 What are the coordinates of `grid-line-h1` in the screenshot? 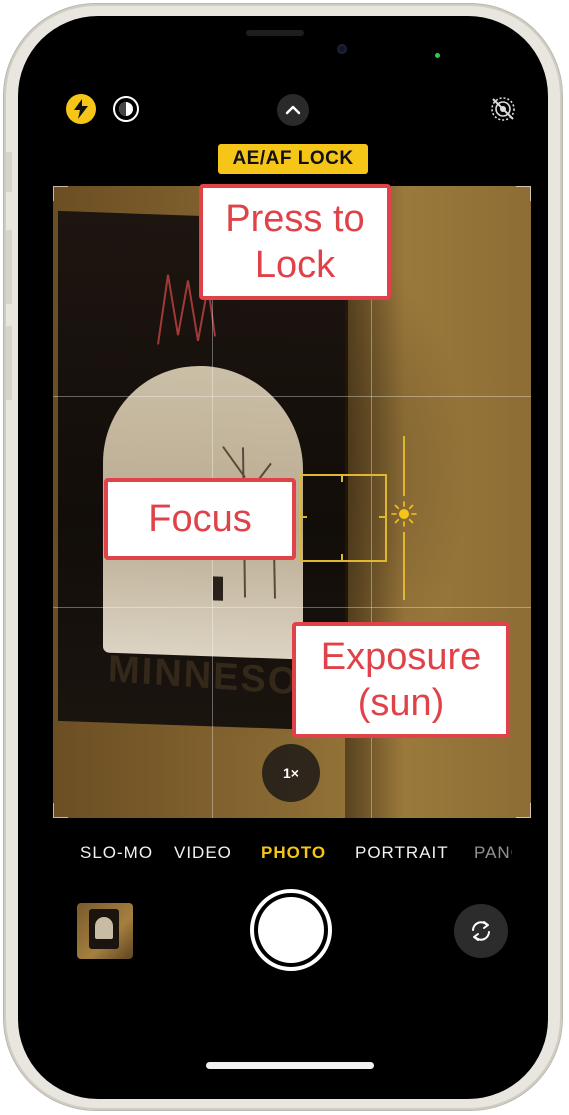 It's located at (292, 396).